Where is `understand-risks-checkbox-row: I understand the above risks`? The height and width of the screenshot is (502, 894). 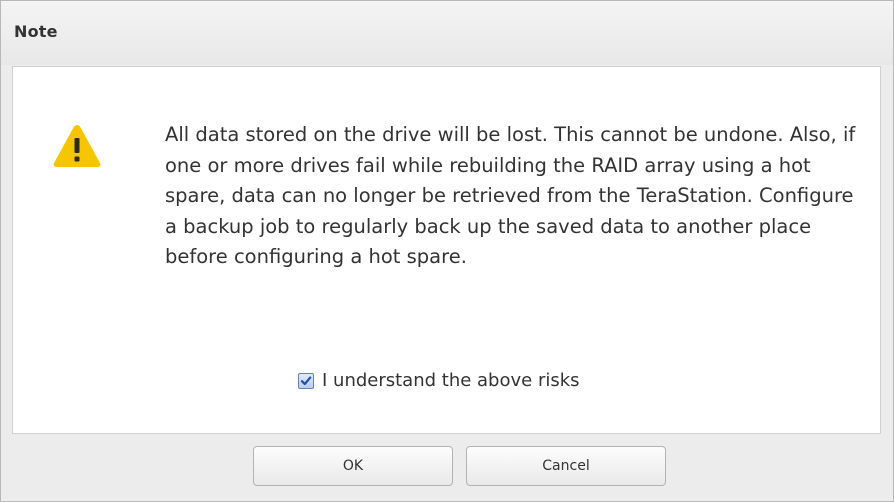
understand-risks-checkbox-row: I understand the above risks is located at coordinates (439, 380).